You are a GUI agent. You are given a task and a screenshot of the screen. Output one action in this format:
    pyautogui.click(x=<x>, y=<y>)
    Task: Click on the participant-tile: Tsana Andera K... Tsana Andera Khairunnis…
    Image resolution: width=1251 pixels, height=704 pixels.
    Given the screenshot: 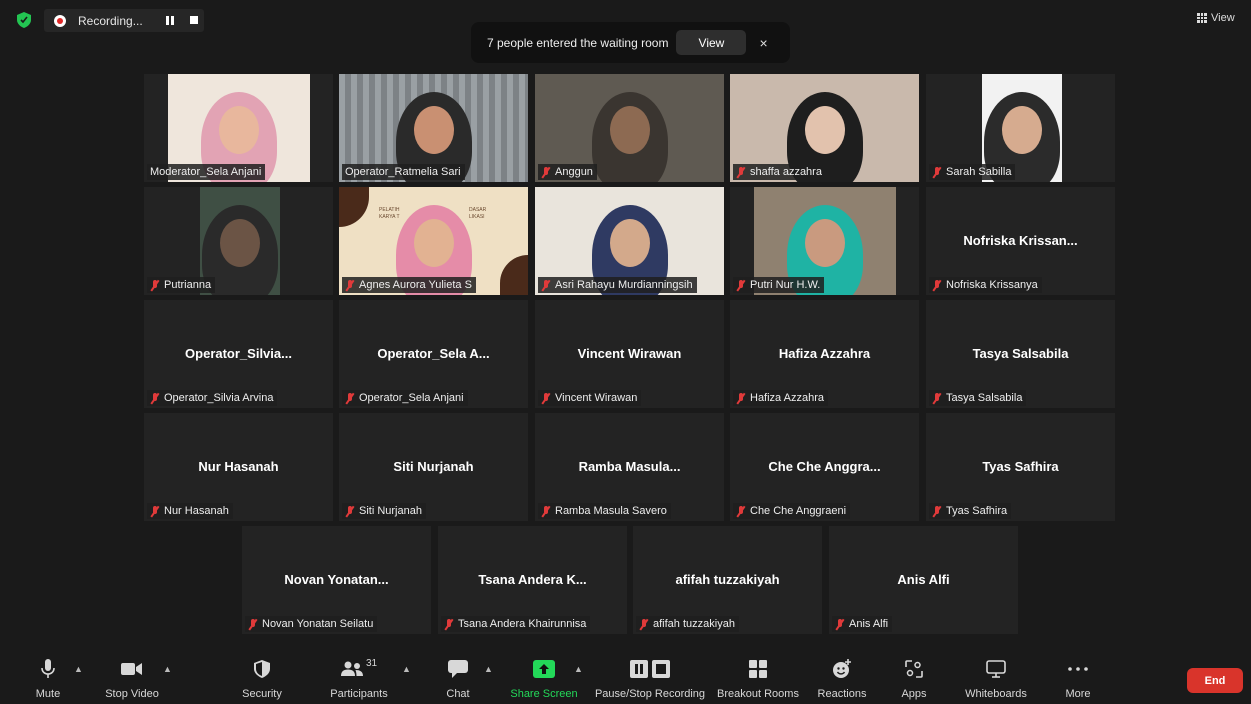 What is the action you would take?
    pyautogui.click(x=532, y=580)
    